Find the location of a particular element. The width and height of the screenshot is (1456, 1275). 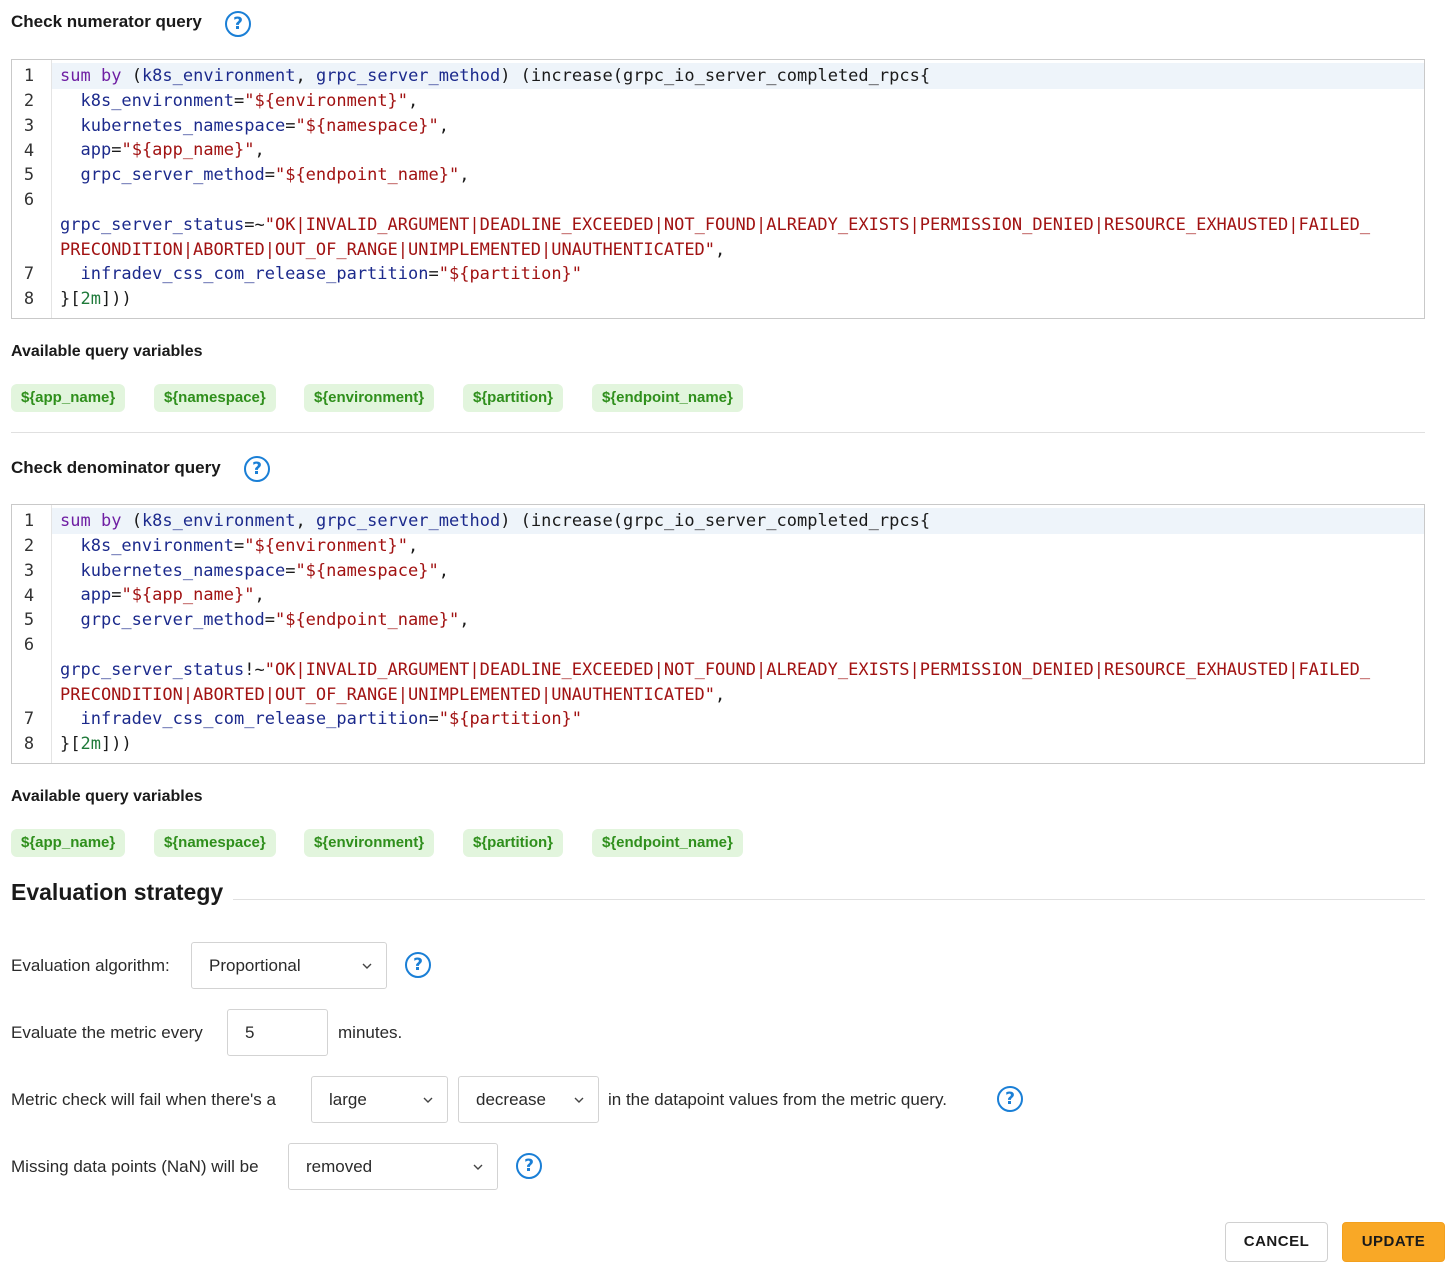

numerator-variables-label: Available query variables is located at coordinates (107, 351).